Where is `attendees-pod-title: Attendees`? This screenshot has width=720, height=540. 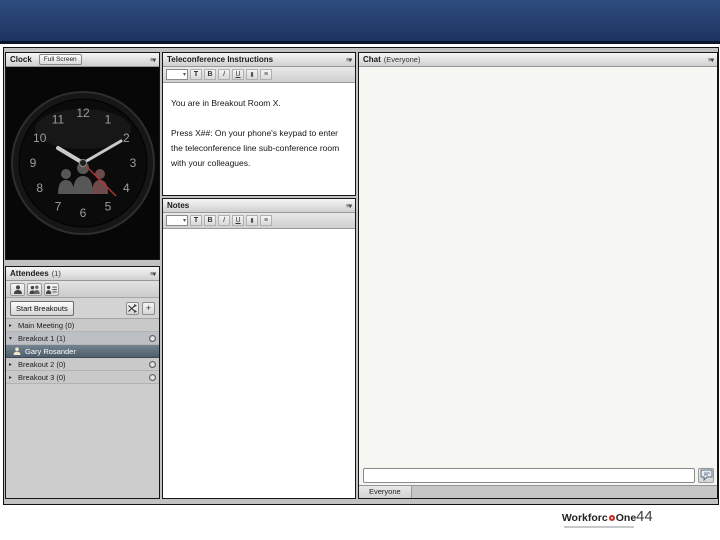 attendees-pod-title: Attendees is located at coordinates (29, 273).